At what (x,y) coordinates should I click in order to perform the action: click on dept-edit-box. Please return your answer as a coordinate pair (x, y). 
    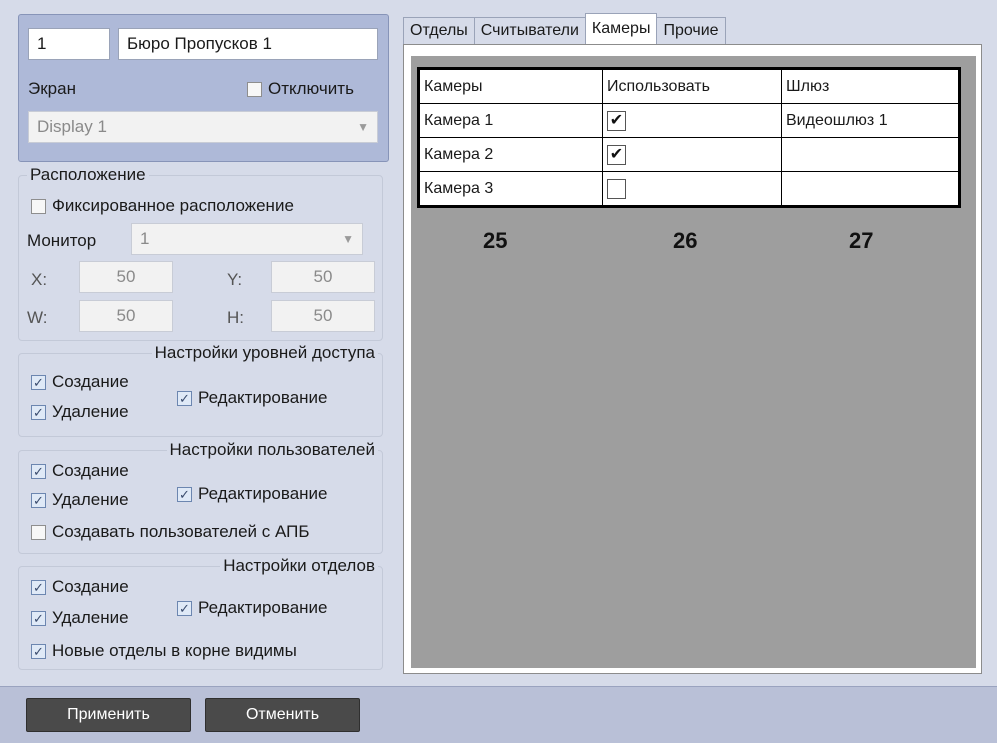
    Looking at the image, I should click on (184, 608).